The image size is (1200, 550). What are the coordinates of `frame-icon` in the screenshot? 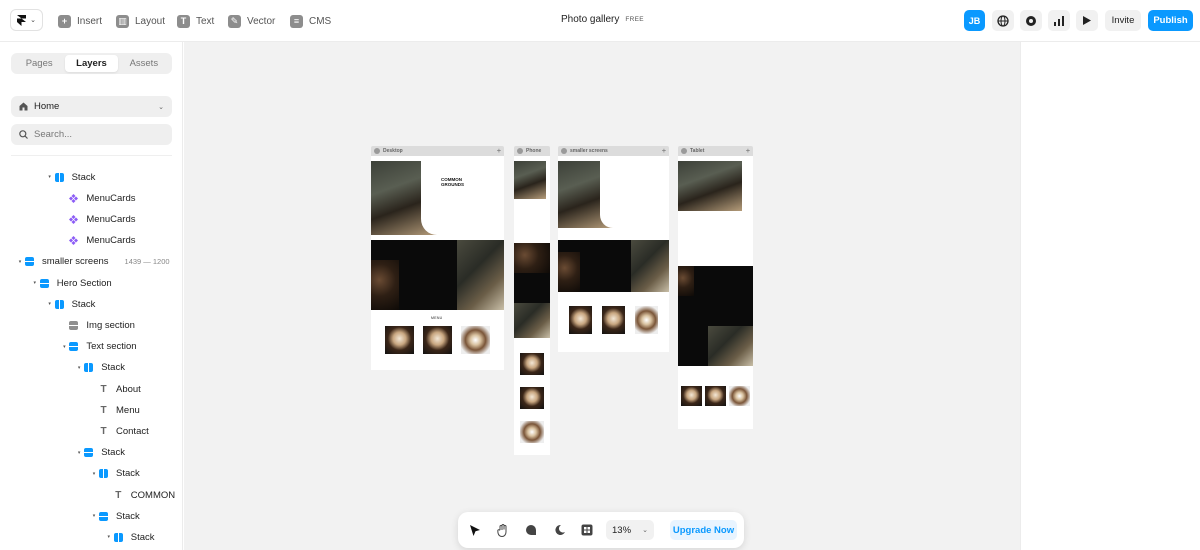 It's located at (103, 516).